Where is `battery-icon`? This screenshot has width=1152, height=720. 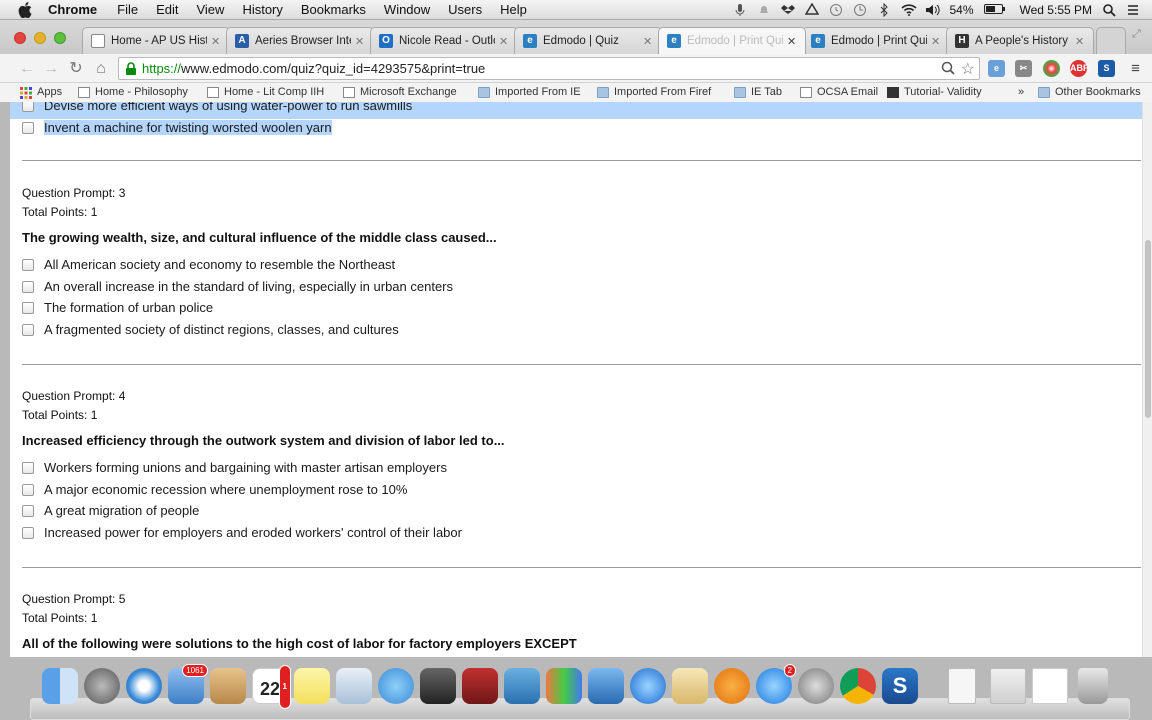 battery-icon is located at coordinates (994, 10).